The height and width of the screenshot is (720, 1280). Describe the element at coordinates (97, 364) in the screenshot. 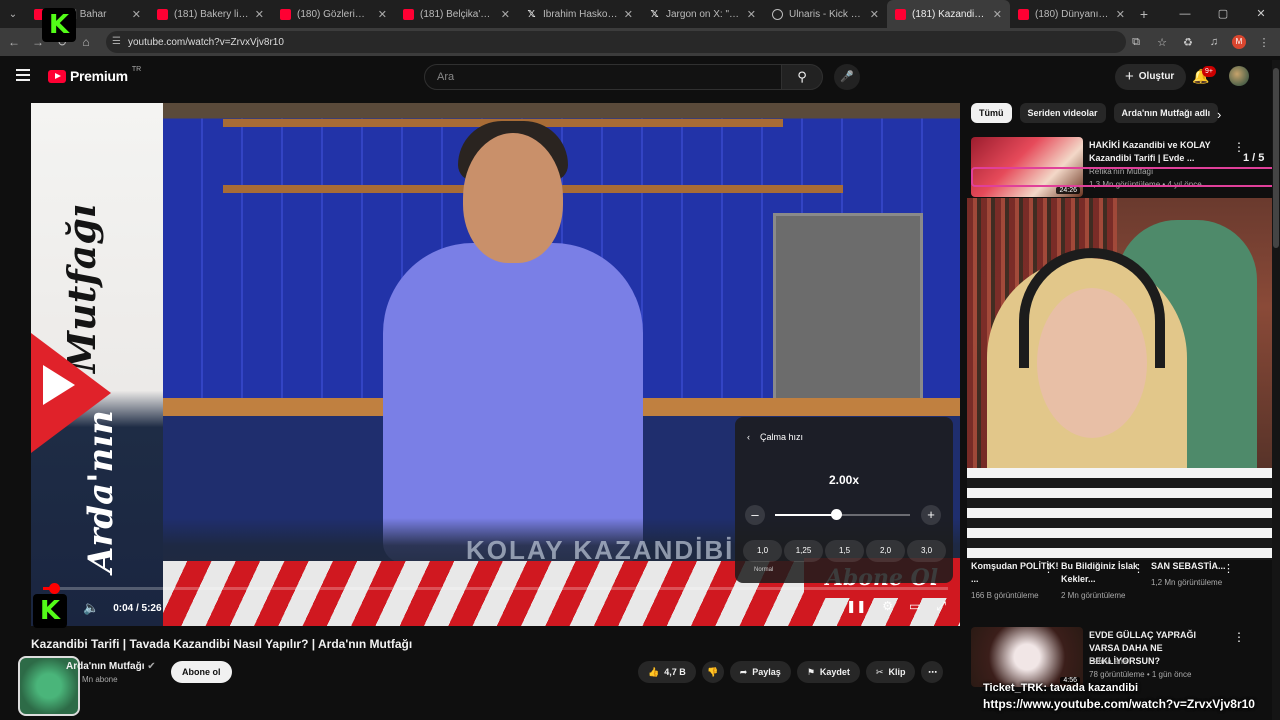

I see `channel-brand-panel: Mutfağı Arda'nın` at that location.